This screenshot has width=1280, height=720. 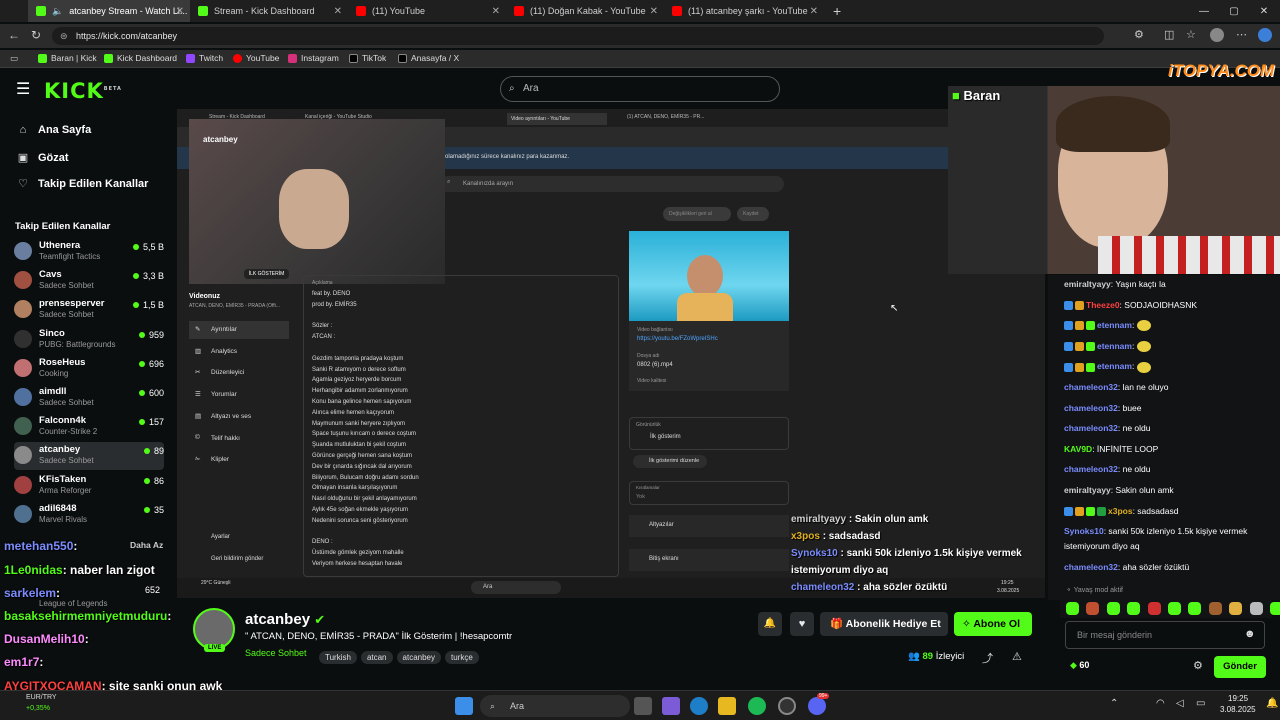 What do you see at coordinates (1191, 34) in the screenshot?
I see `favorites-icon: ☆` at bounding box center [1191, 34].